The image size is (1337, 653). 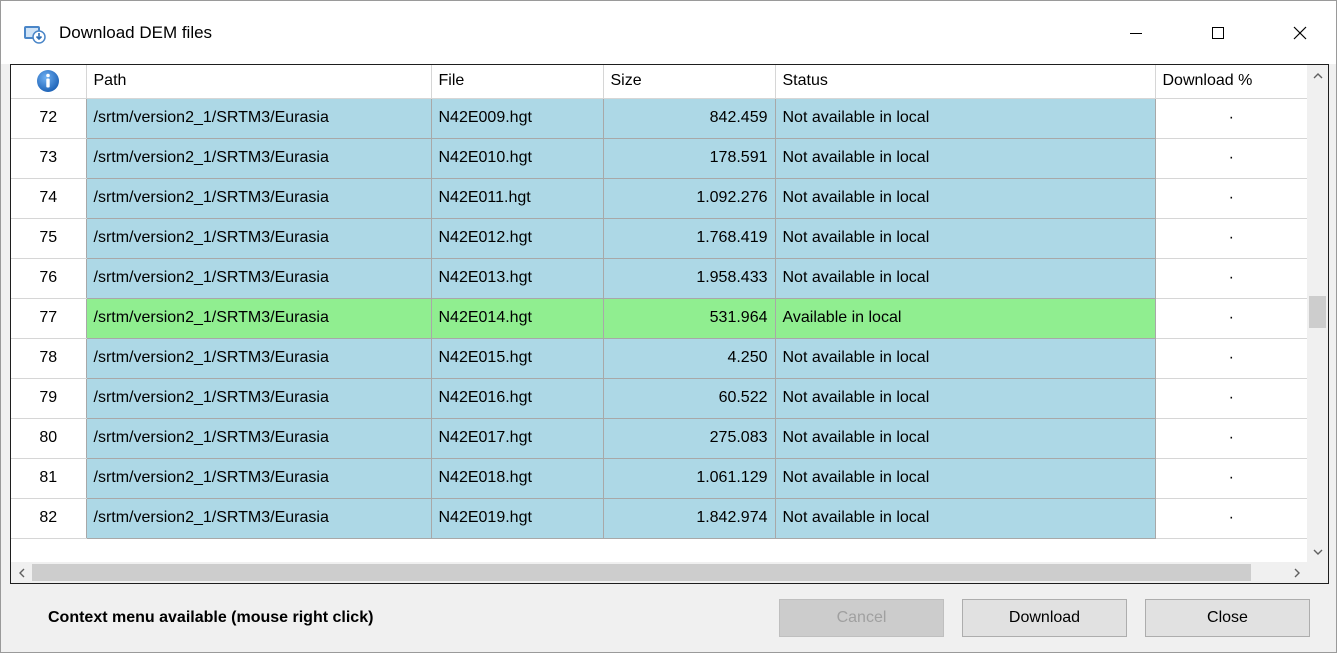 What do you see at coordinates (668, 32) in the screenshot?
I see `title-bar: Download DEM files` at bounding box center [668, 32].